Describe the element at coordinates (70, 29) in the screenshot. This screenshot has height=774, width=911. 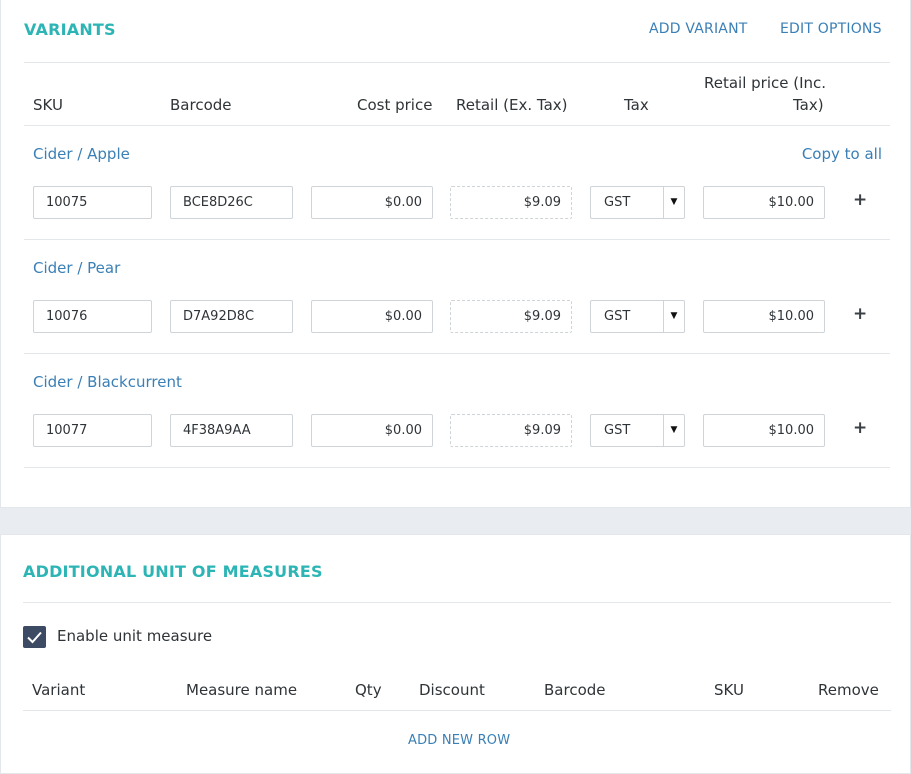
I see `variants-title: VARIANTS` at that location.